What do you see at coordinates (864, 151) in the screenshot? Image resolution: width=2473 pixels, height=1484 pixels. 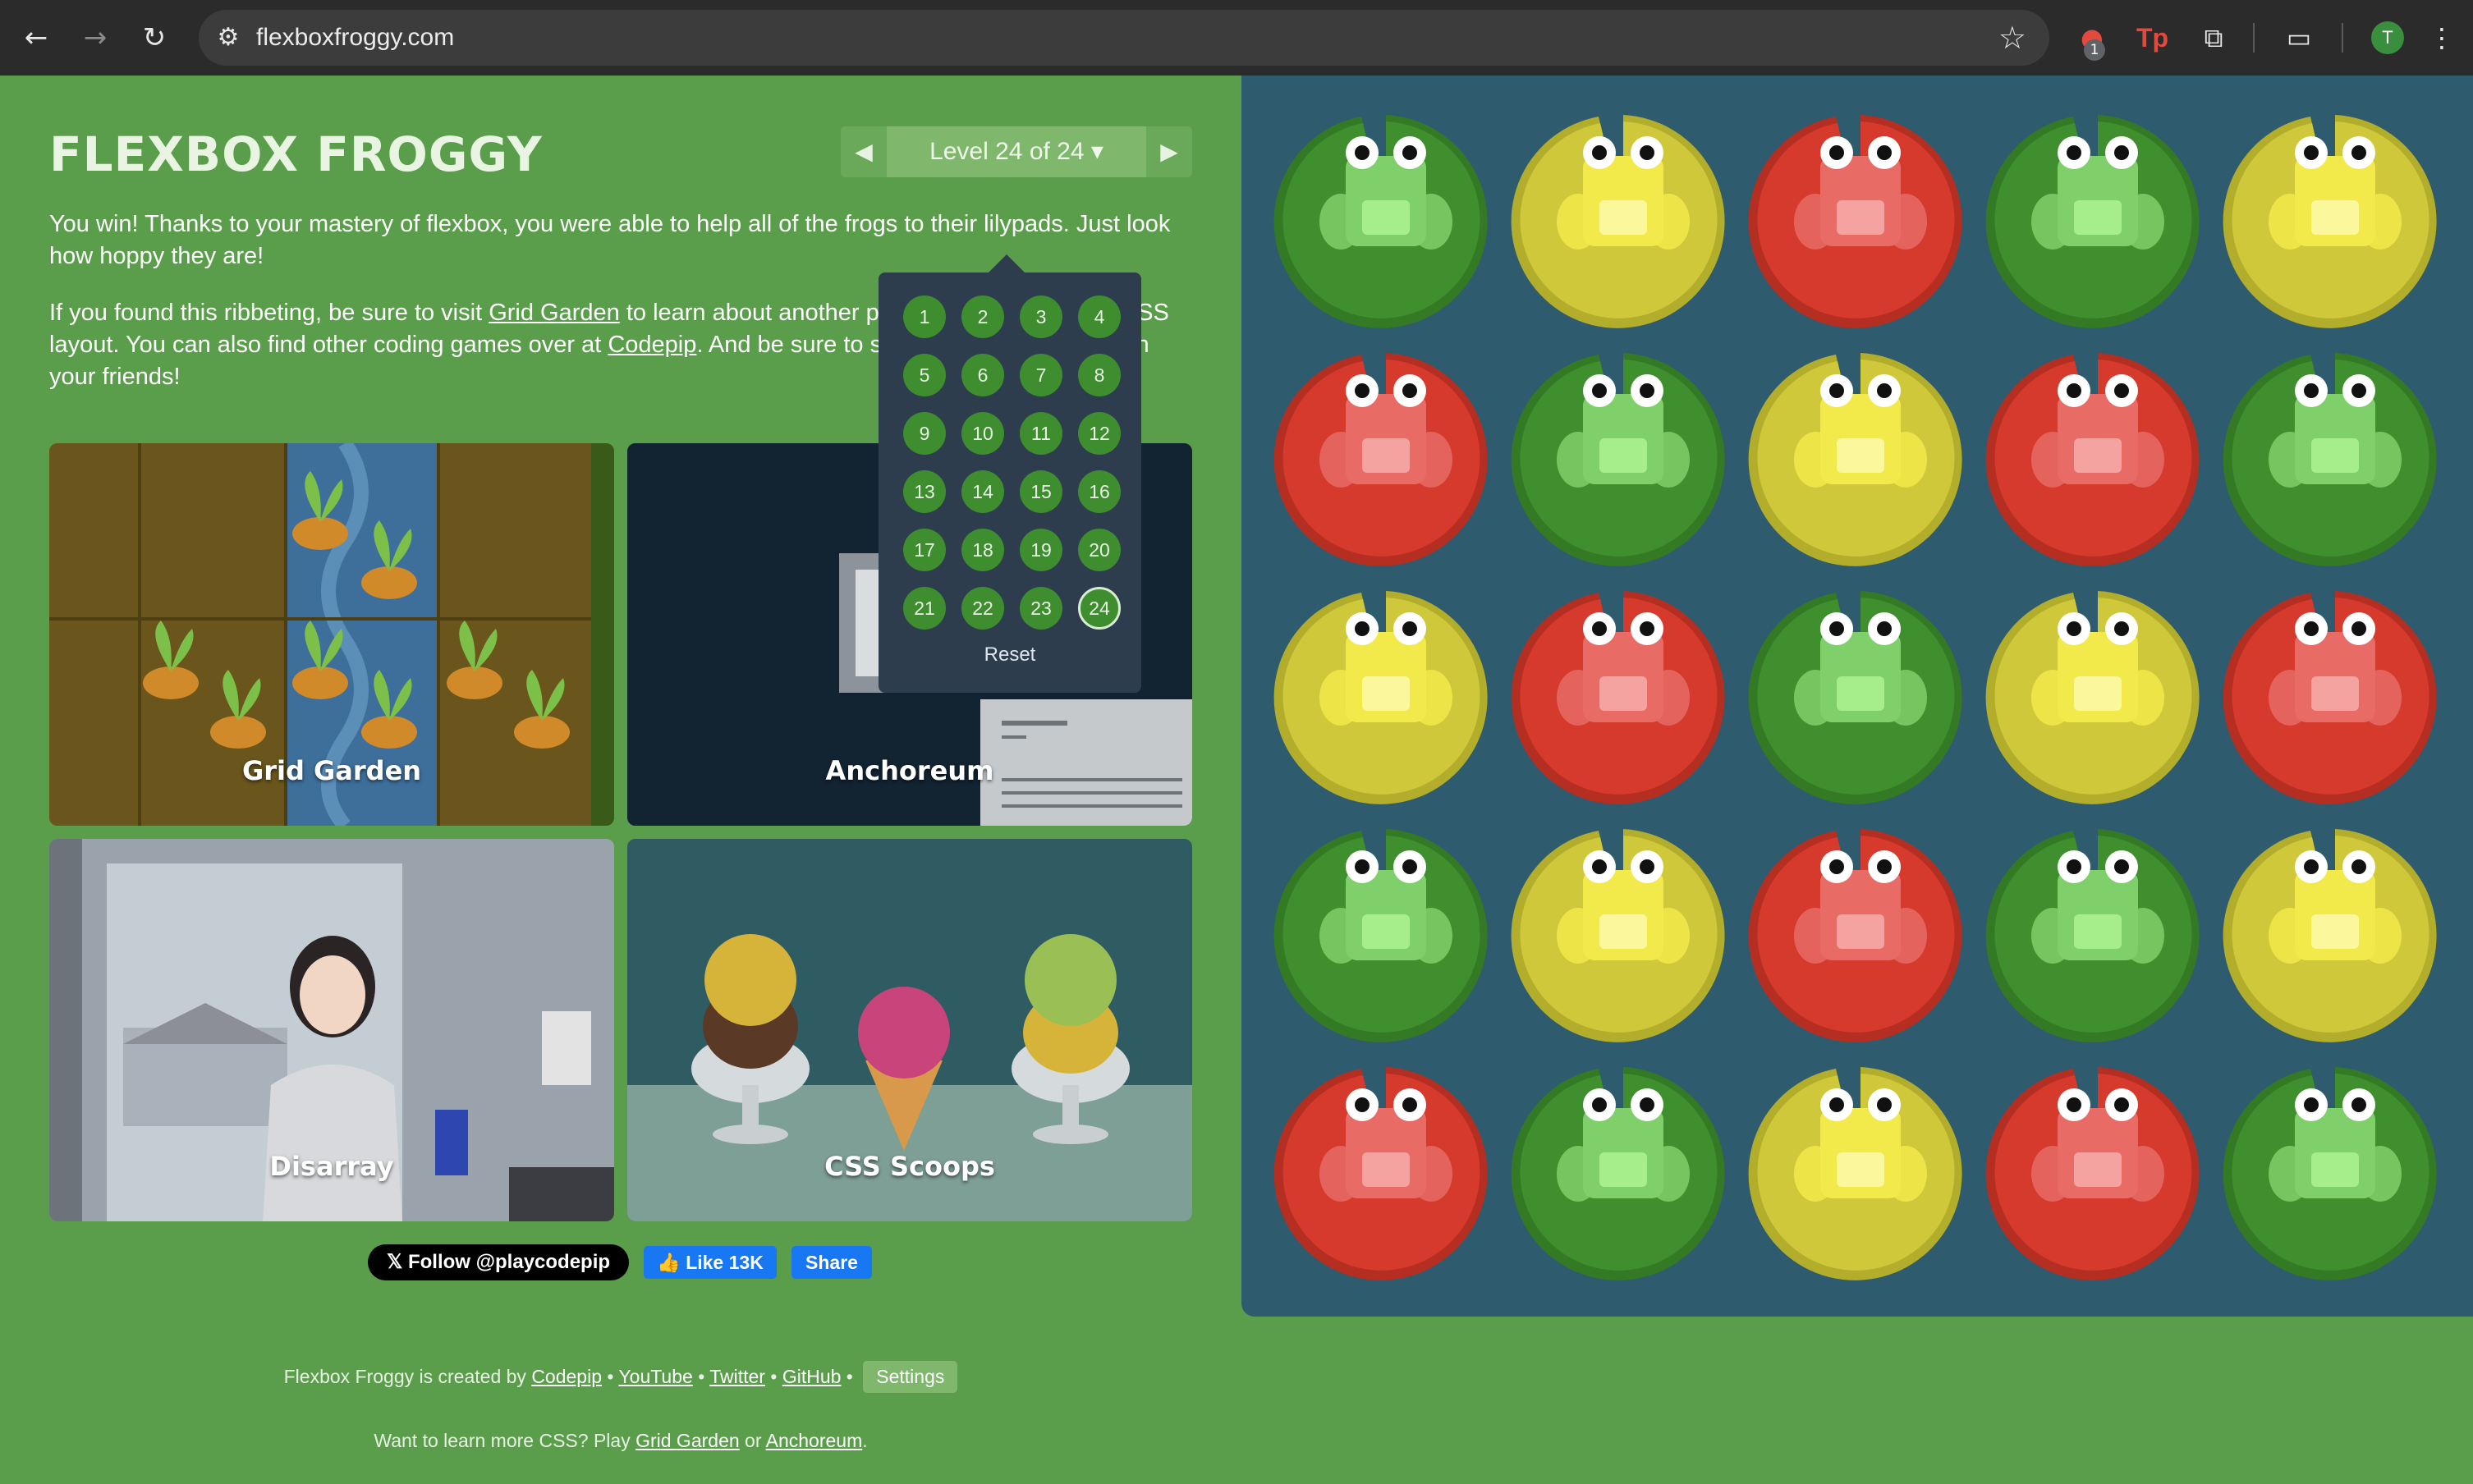 I see `prev-level-icon: ◀` at bounding box center [864, 151].